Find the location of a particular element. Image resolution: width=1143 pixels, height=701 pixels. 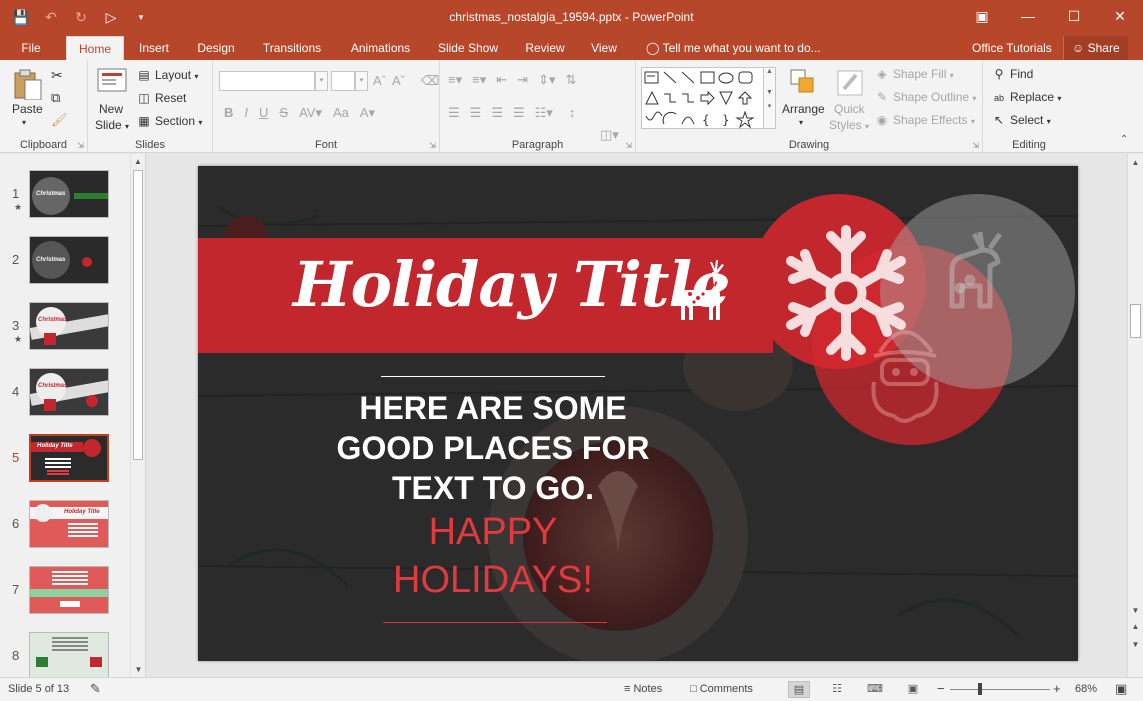

new-slide-button: Slide ▾ is located at coordinates (112, 125).